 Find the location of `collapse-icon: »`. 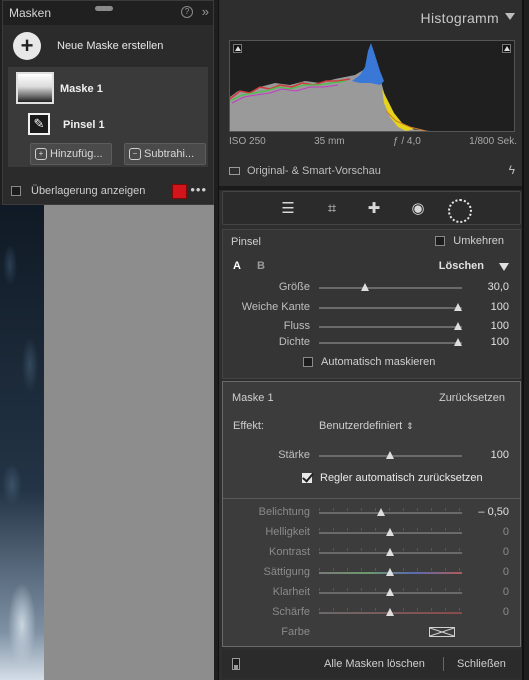

collapse-icon: » is located at coordinates (205, 11).